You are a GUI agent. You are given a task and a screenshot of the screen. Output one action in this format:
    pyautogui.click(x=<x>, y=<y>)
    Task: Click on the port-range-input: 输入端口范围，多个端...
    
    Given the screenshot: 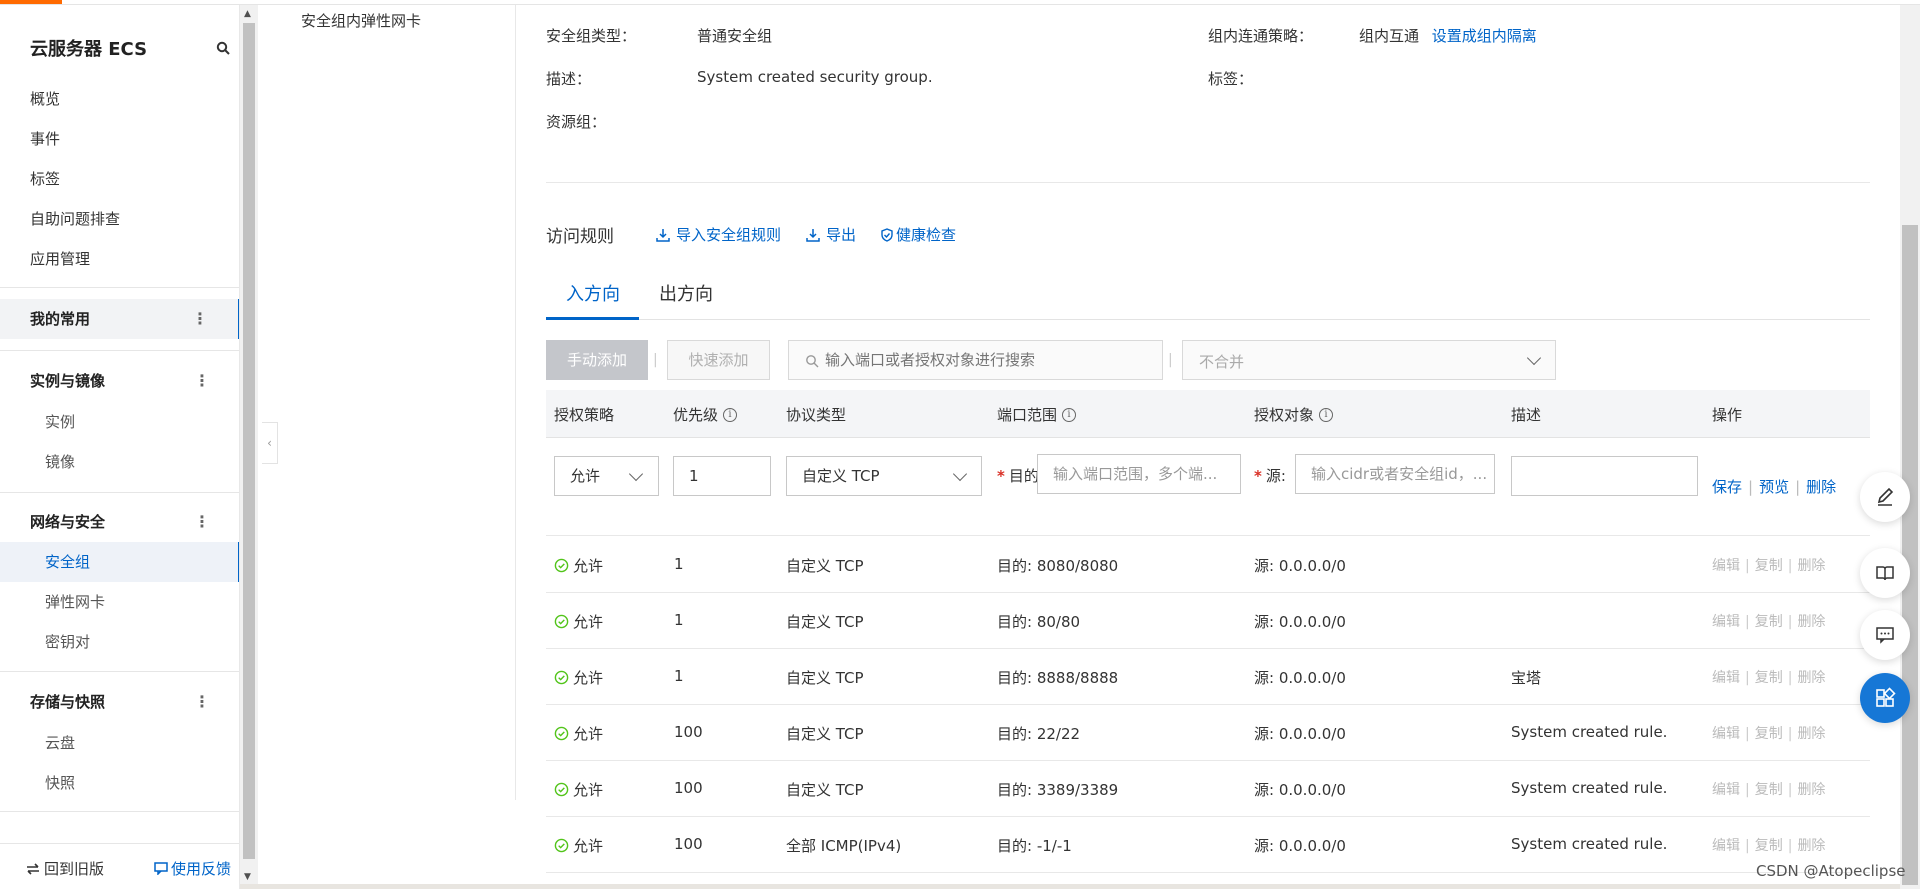 What is the action you would take?
    pyautogui.click(x=1139, y=474)
    